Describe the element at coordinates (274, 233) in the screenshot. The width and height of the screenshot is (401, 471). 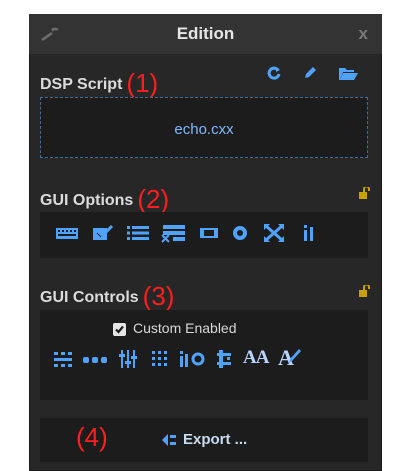
I see `crossed-arrows-icon` at that location.